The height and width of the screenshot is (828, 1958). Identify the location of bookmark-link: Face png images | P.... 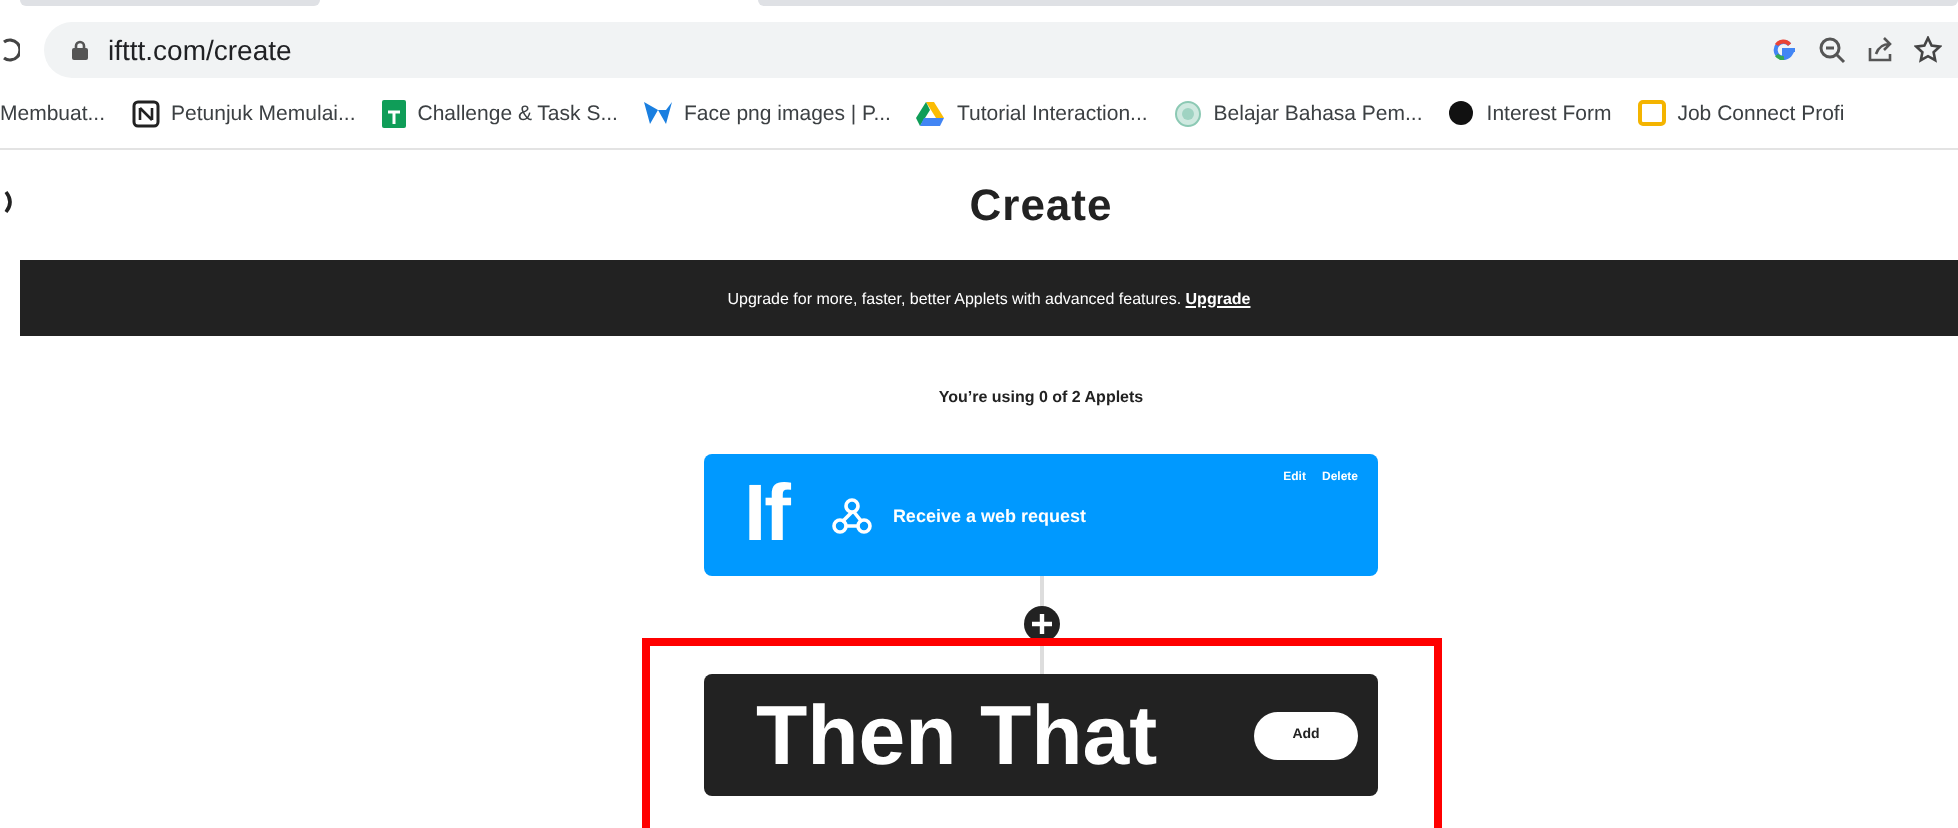
(787, 113).